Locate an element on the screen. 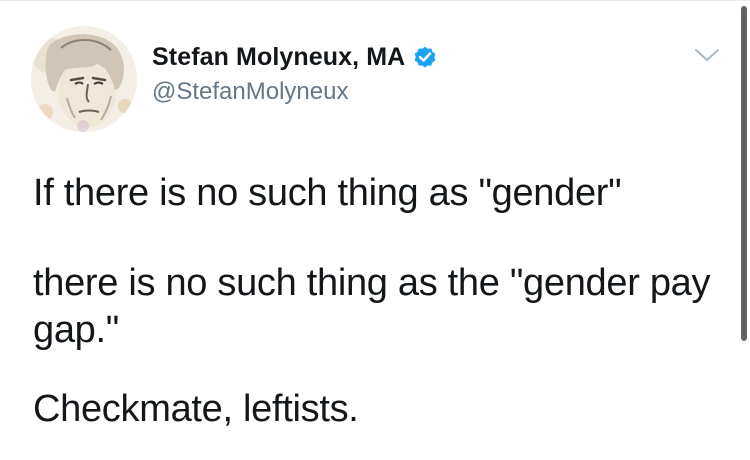  name-row: Stefan Molyneux, MA is located at coordinates (295, 57).